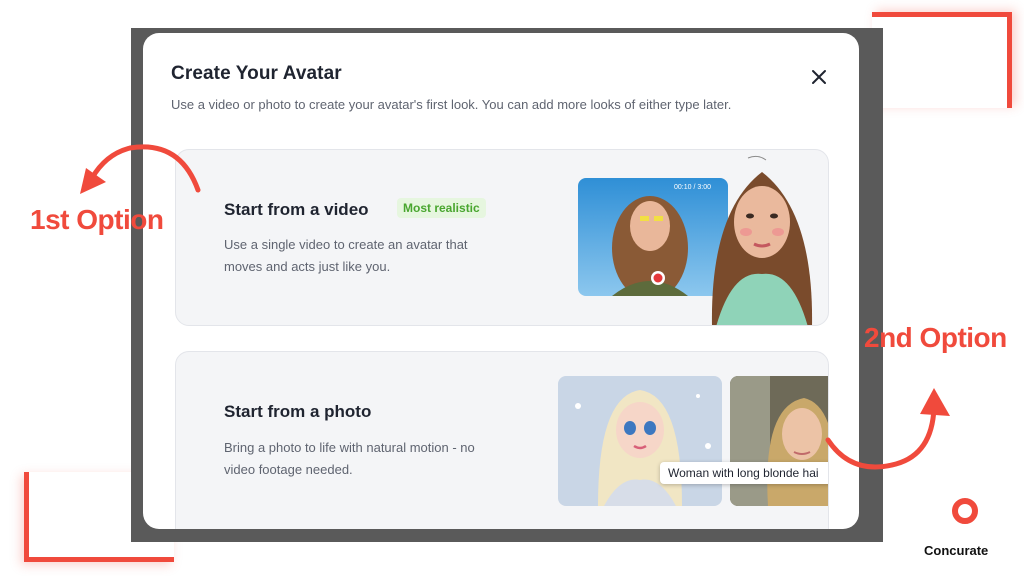 Image resolution: width=1024 pixels, height=576 pixels. I want to click on photo-tooltip: Woman with long blonde hai, so click(744, 473).